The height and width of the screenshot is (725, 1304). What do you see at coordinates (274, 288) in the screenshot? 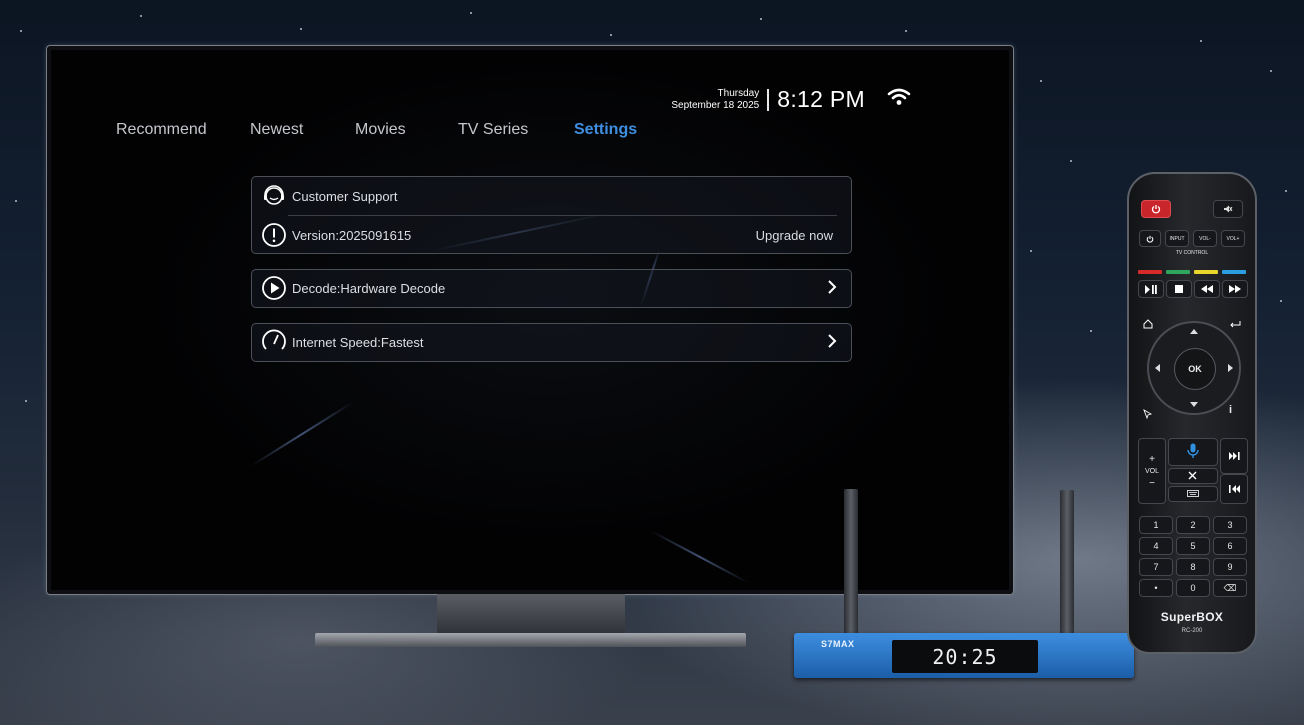
I see `play-icon` at bounding box center [274, 288].